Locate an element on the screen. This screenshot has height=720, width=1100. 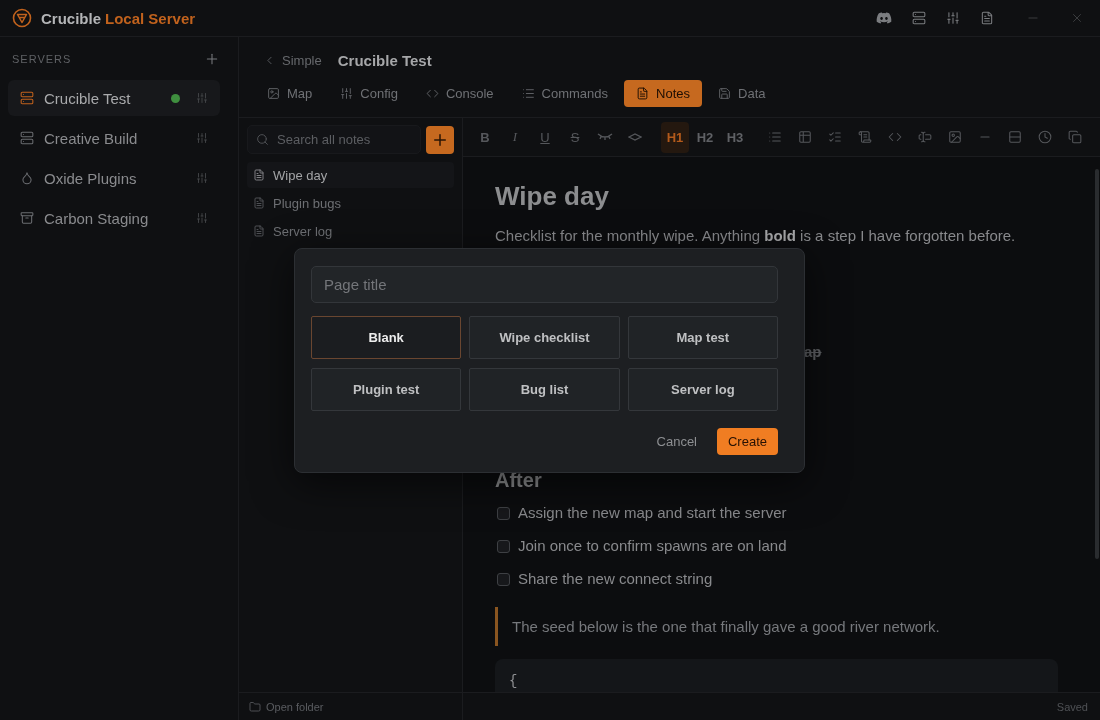
create-button: Create is located at coordinates (747, 441).